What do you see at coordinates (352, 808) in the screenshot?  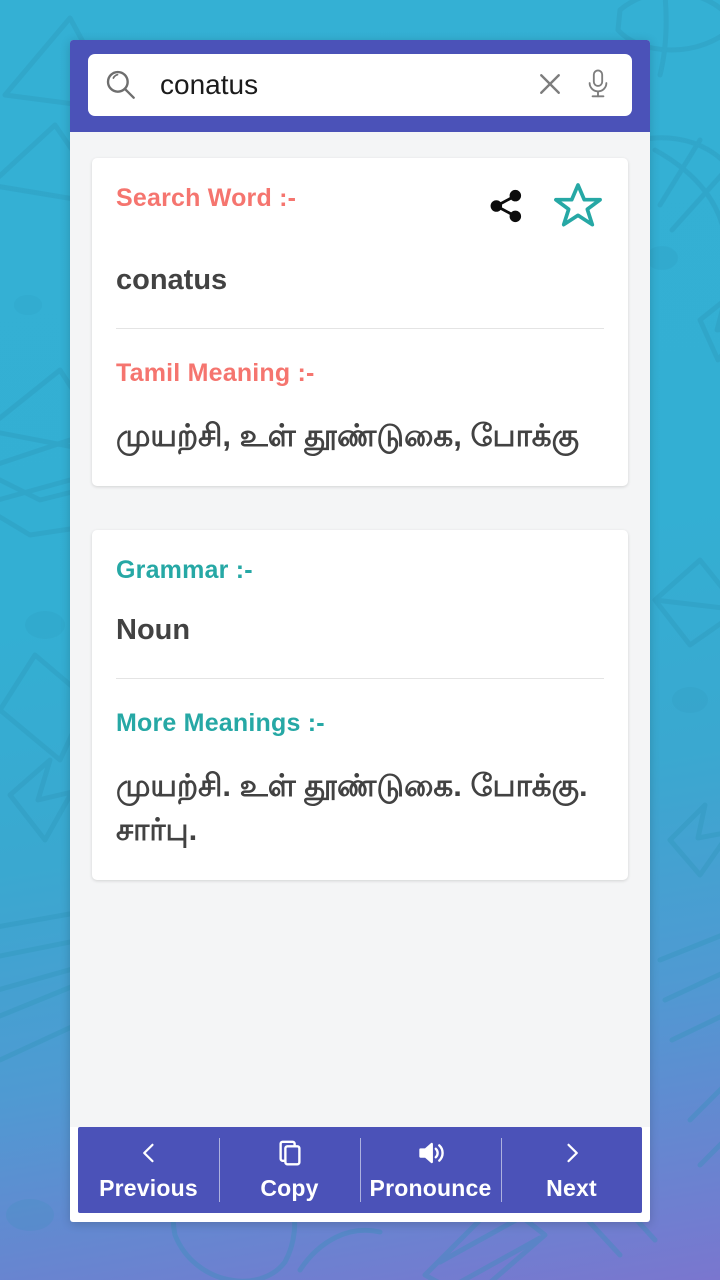 I see `more-meanings-value: முயற்சி. உள் தூண்டுகை. போக்கு. சார்பு.` at bounding box center [352, 808].